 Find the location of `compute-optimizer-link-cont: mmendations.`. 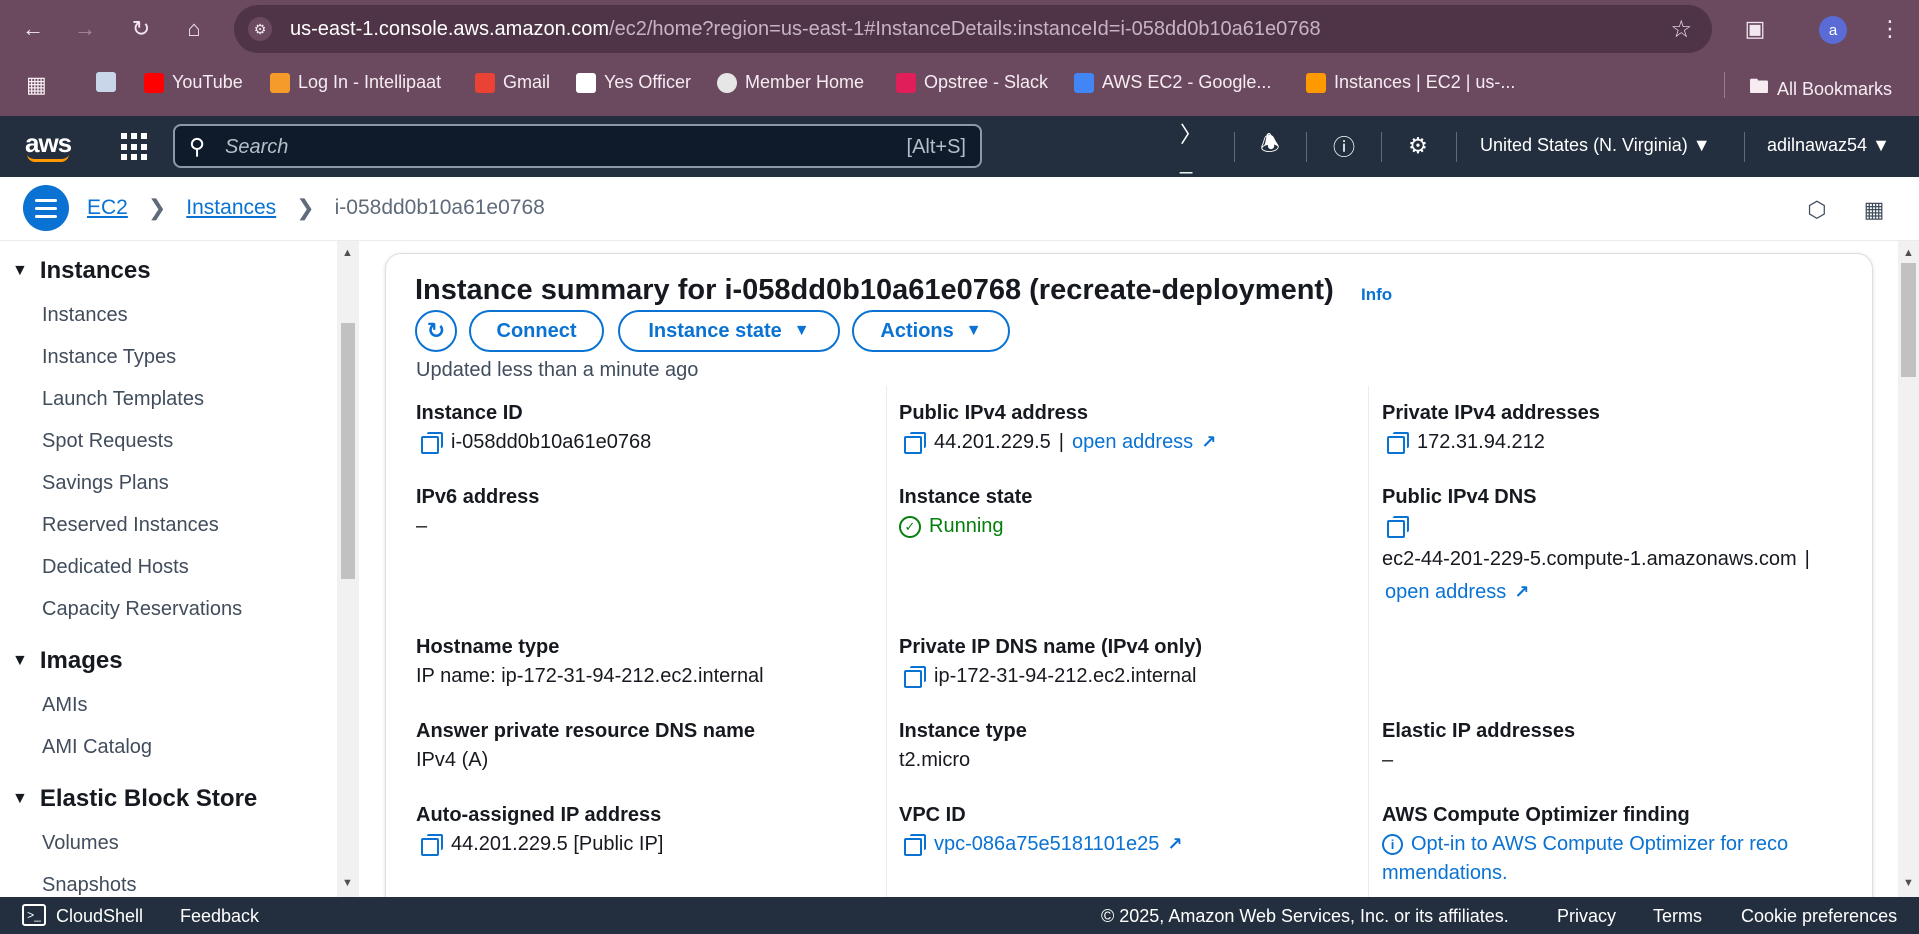

compute-optimizer-link-cont: mmendations. is located at coordinates (1445, 873).